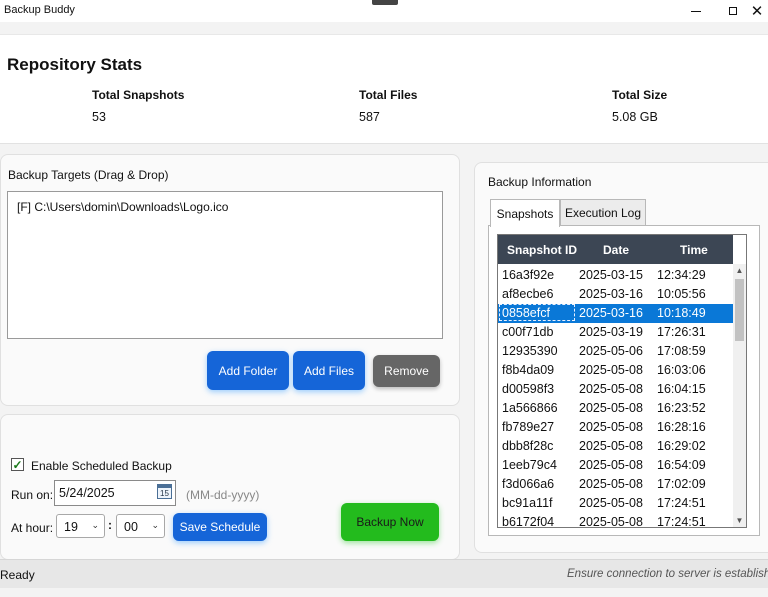  What do you see at coordinates (681, 351) in the screenshot?
I see `cell-time: 17:08:59` at bounding box center [681, 351].